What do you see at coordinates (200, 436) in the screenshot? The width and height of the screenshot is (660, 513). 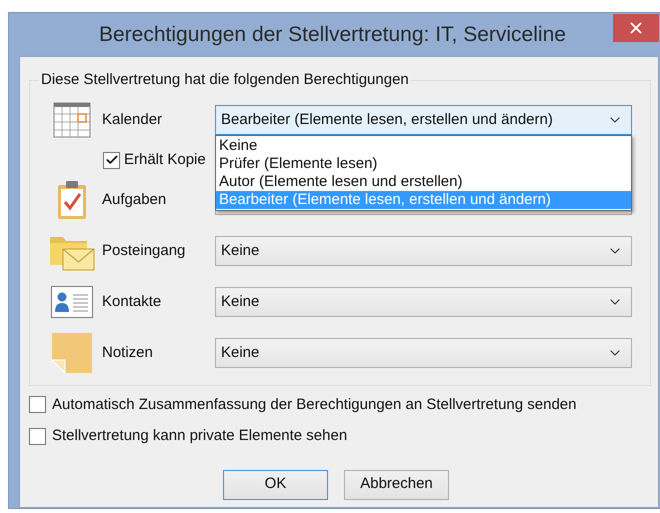 I see `checkbox-label: Stellvertretung kann private Elemente sehen` at bounding box center [200, 436].